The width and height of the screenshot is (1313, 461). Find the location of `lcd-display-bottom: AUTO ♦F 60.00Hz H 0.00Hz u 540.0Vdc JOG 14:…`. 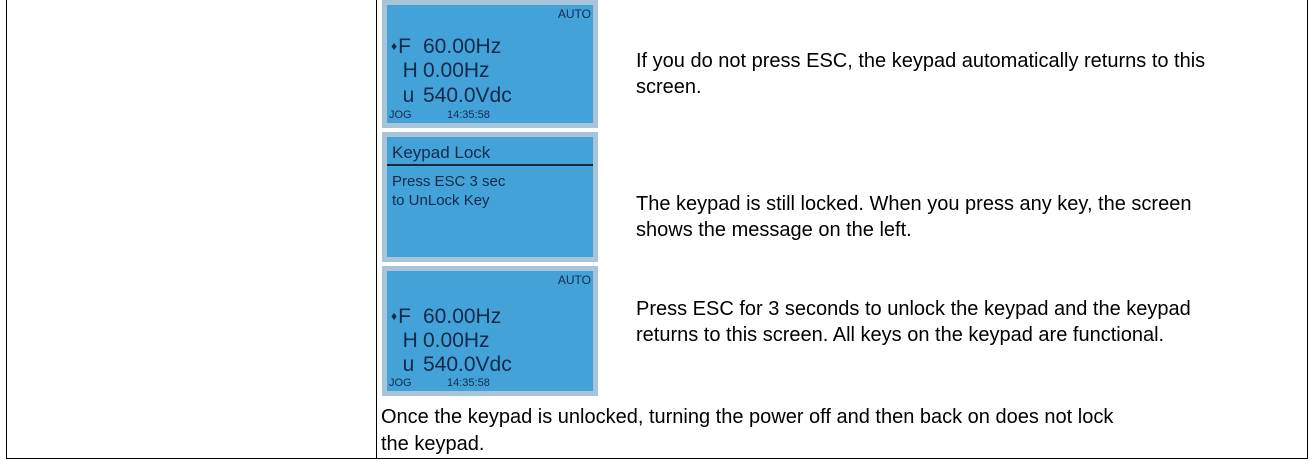

lcd-display-bottom: AUTO ♦F 60.00Hz H 0.00Hz u 540.0Vdc JOG 14:… is located at coordinates (490, 331).